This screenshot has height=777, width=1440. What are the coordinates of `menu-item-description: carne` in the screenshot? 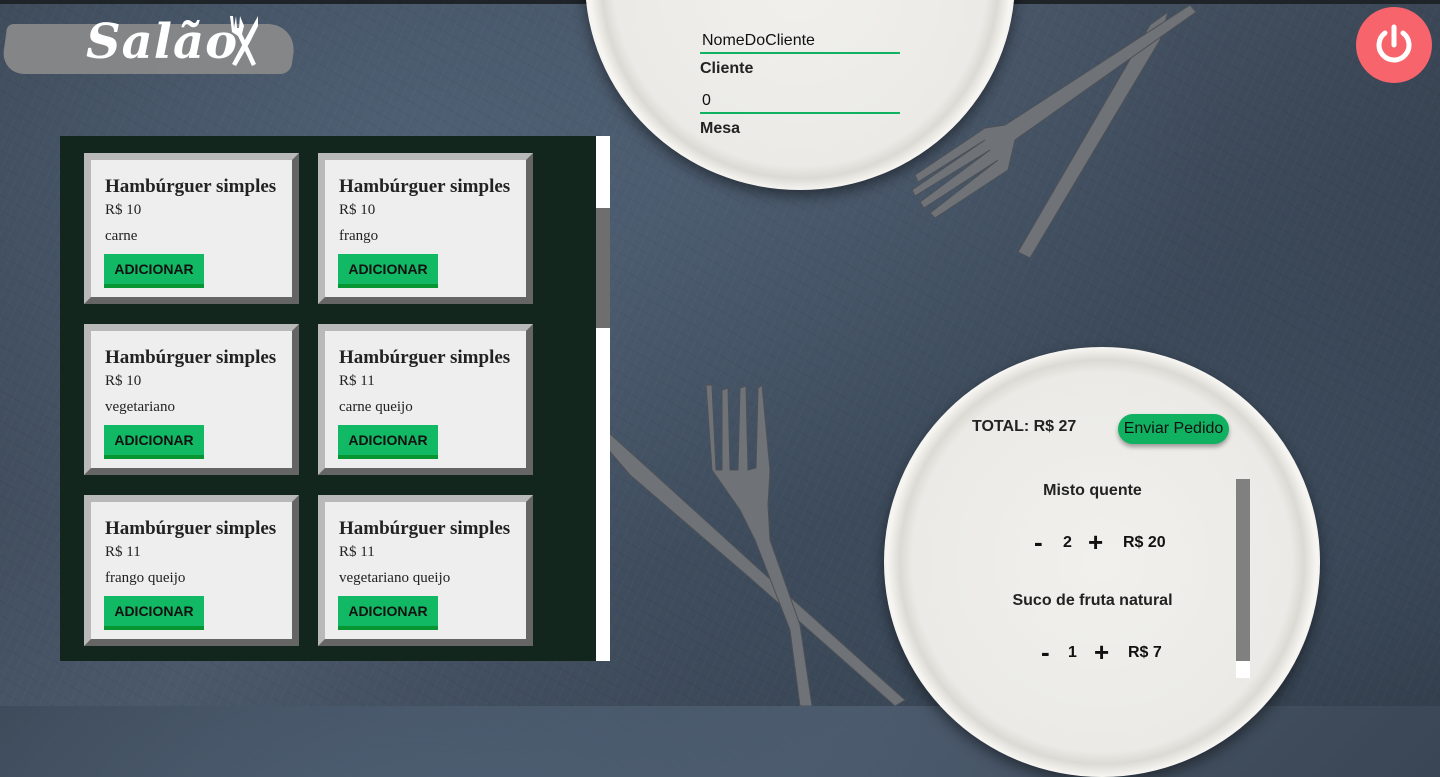 It's located at (121, 236).